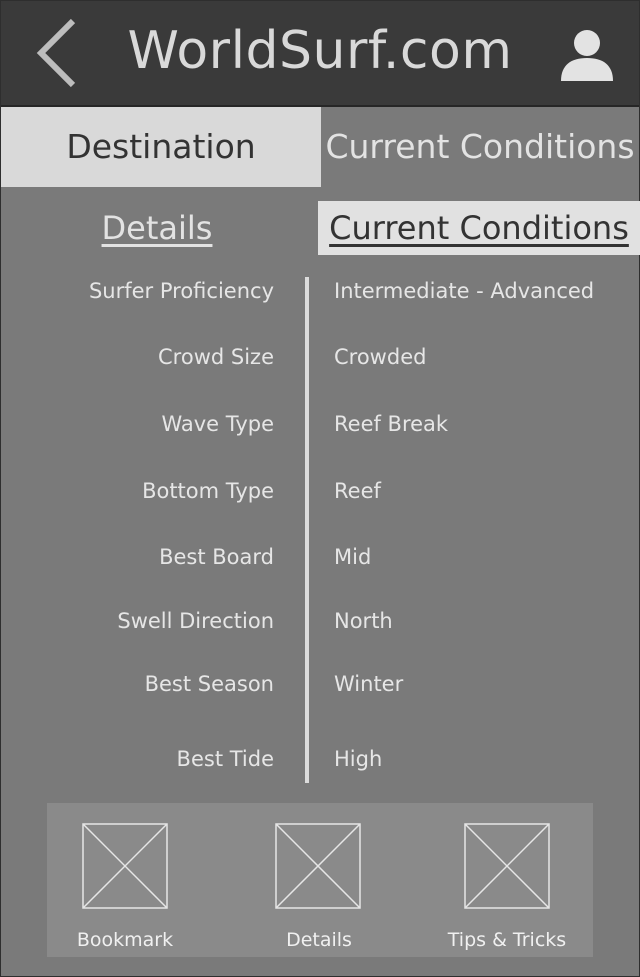 This screenshot has height=977, width=640. Describe the element at coordinates (161, 147) in the screenshot. I see `tab-destination: Destination` at that location.